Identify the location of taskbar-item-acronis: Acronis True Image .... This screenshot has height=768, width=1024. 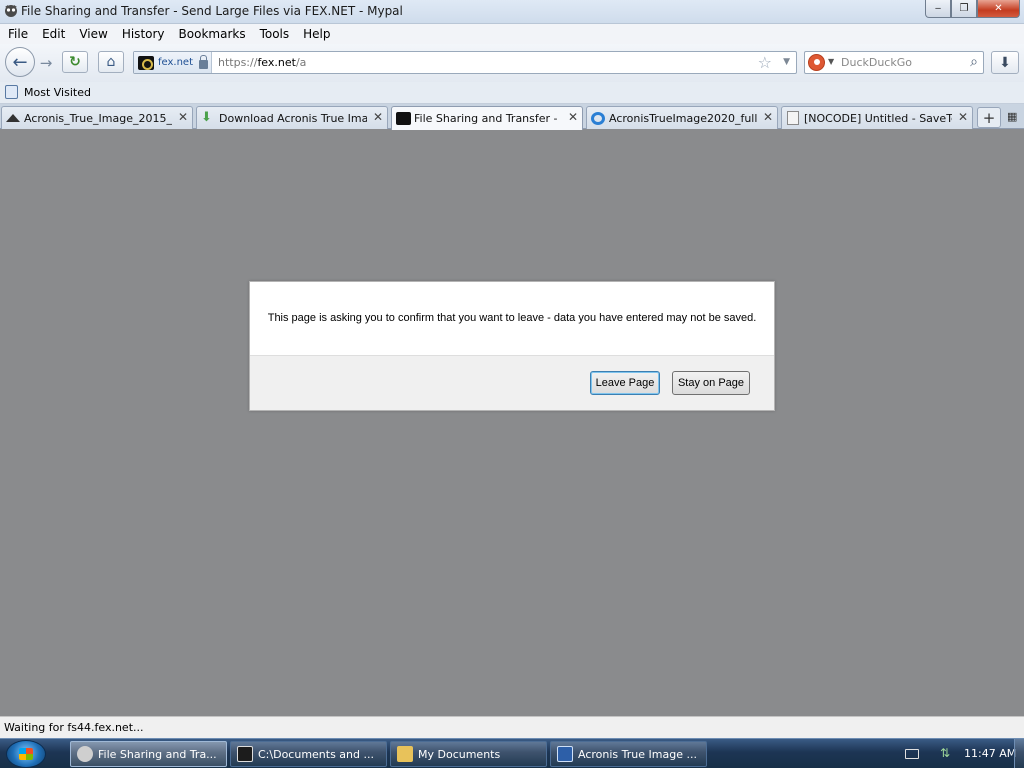
(628, 754).